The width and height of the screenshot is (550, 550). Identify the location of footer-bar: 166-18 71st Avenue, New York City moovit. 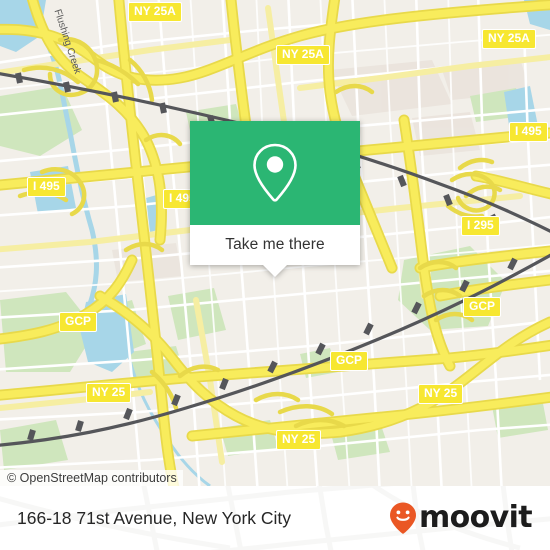
(275, 518).